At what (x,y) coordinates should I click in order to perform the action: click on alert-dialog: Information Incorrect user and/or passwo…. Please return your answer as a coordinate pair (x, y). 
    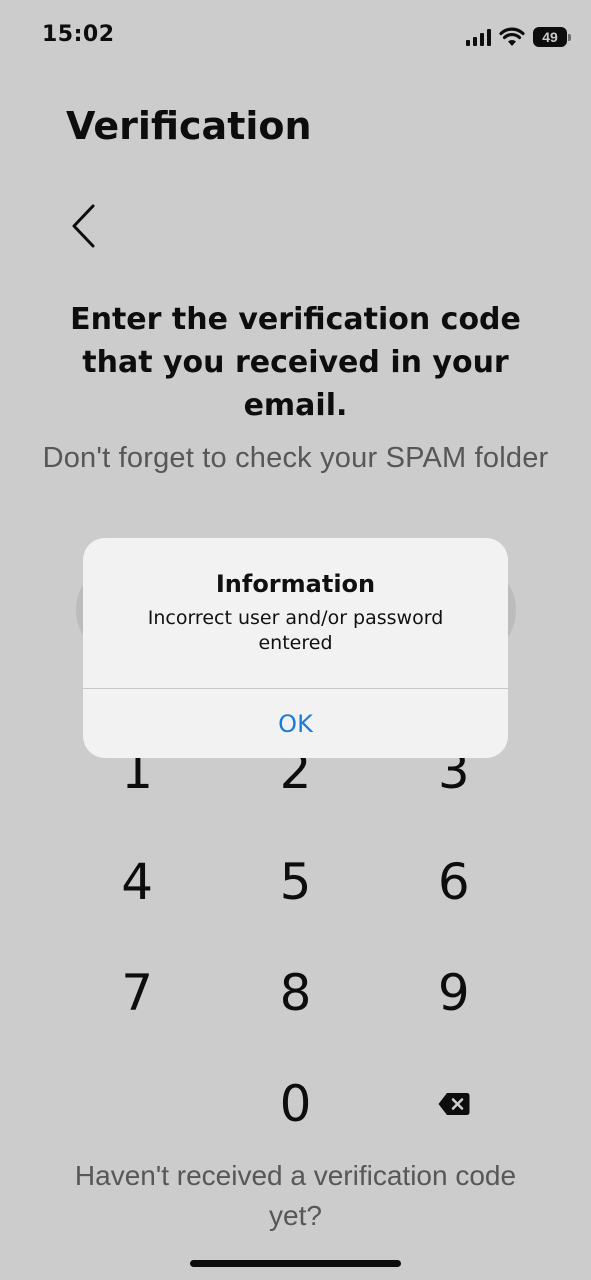
    Looking at the image, I should click on (295, 648).